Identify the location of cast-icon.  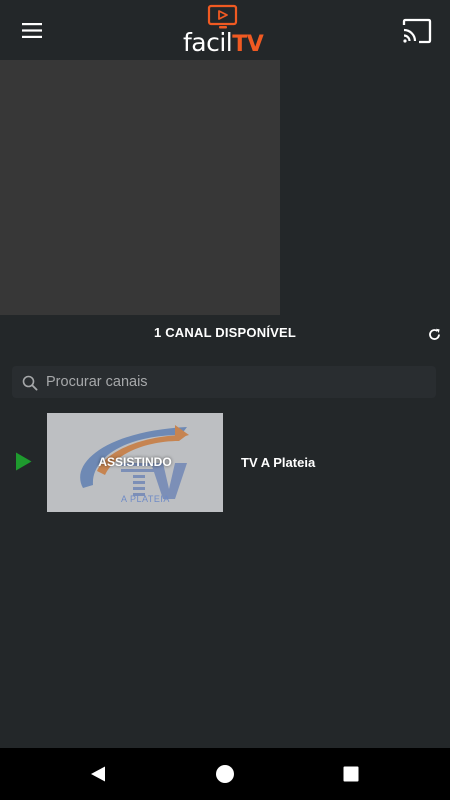
(417, 31).